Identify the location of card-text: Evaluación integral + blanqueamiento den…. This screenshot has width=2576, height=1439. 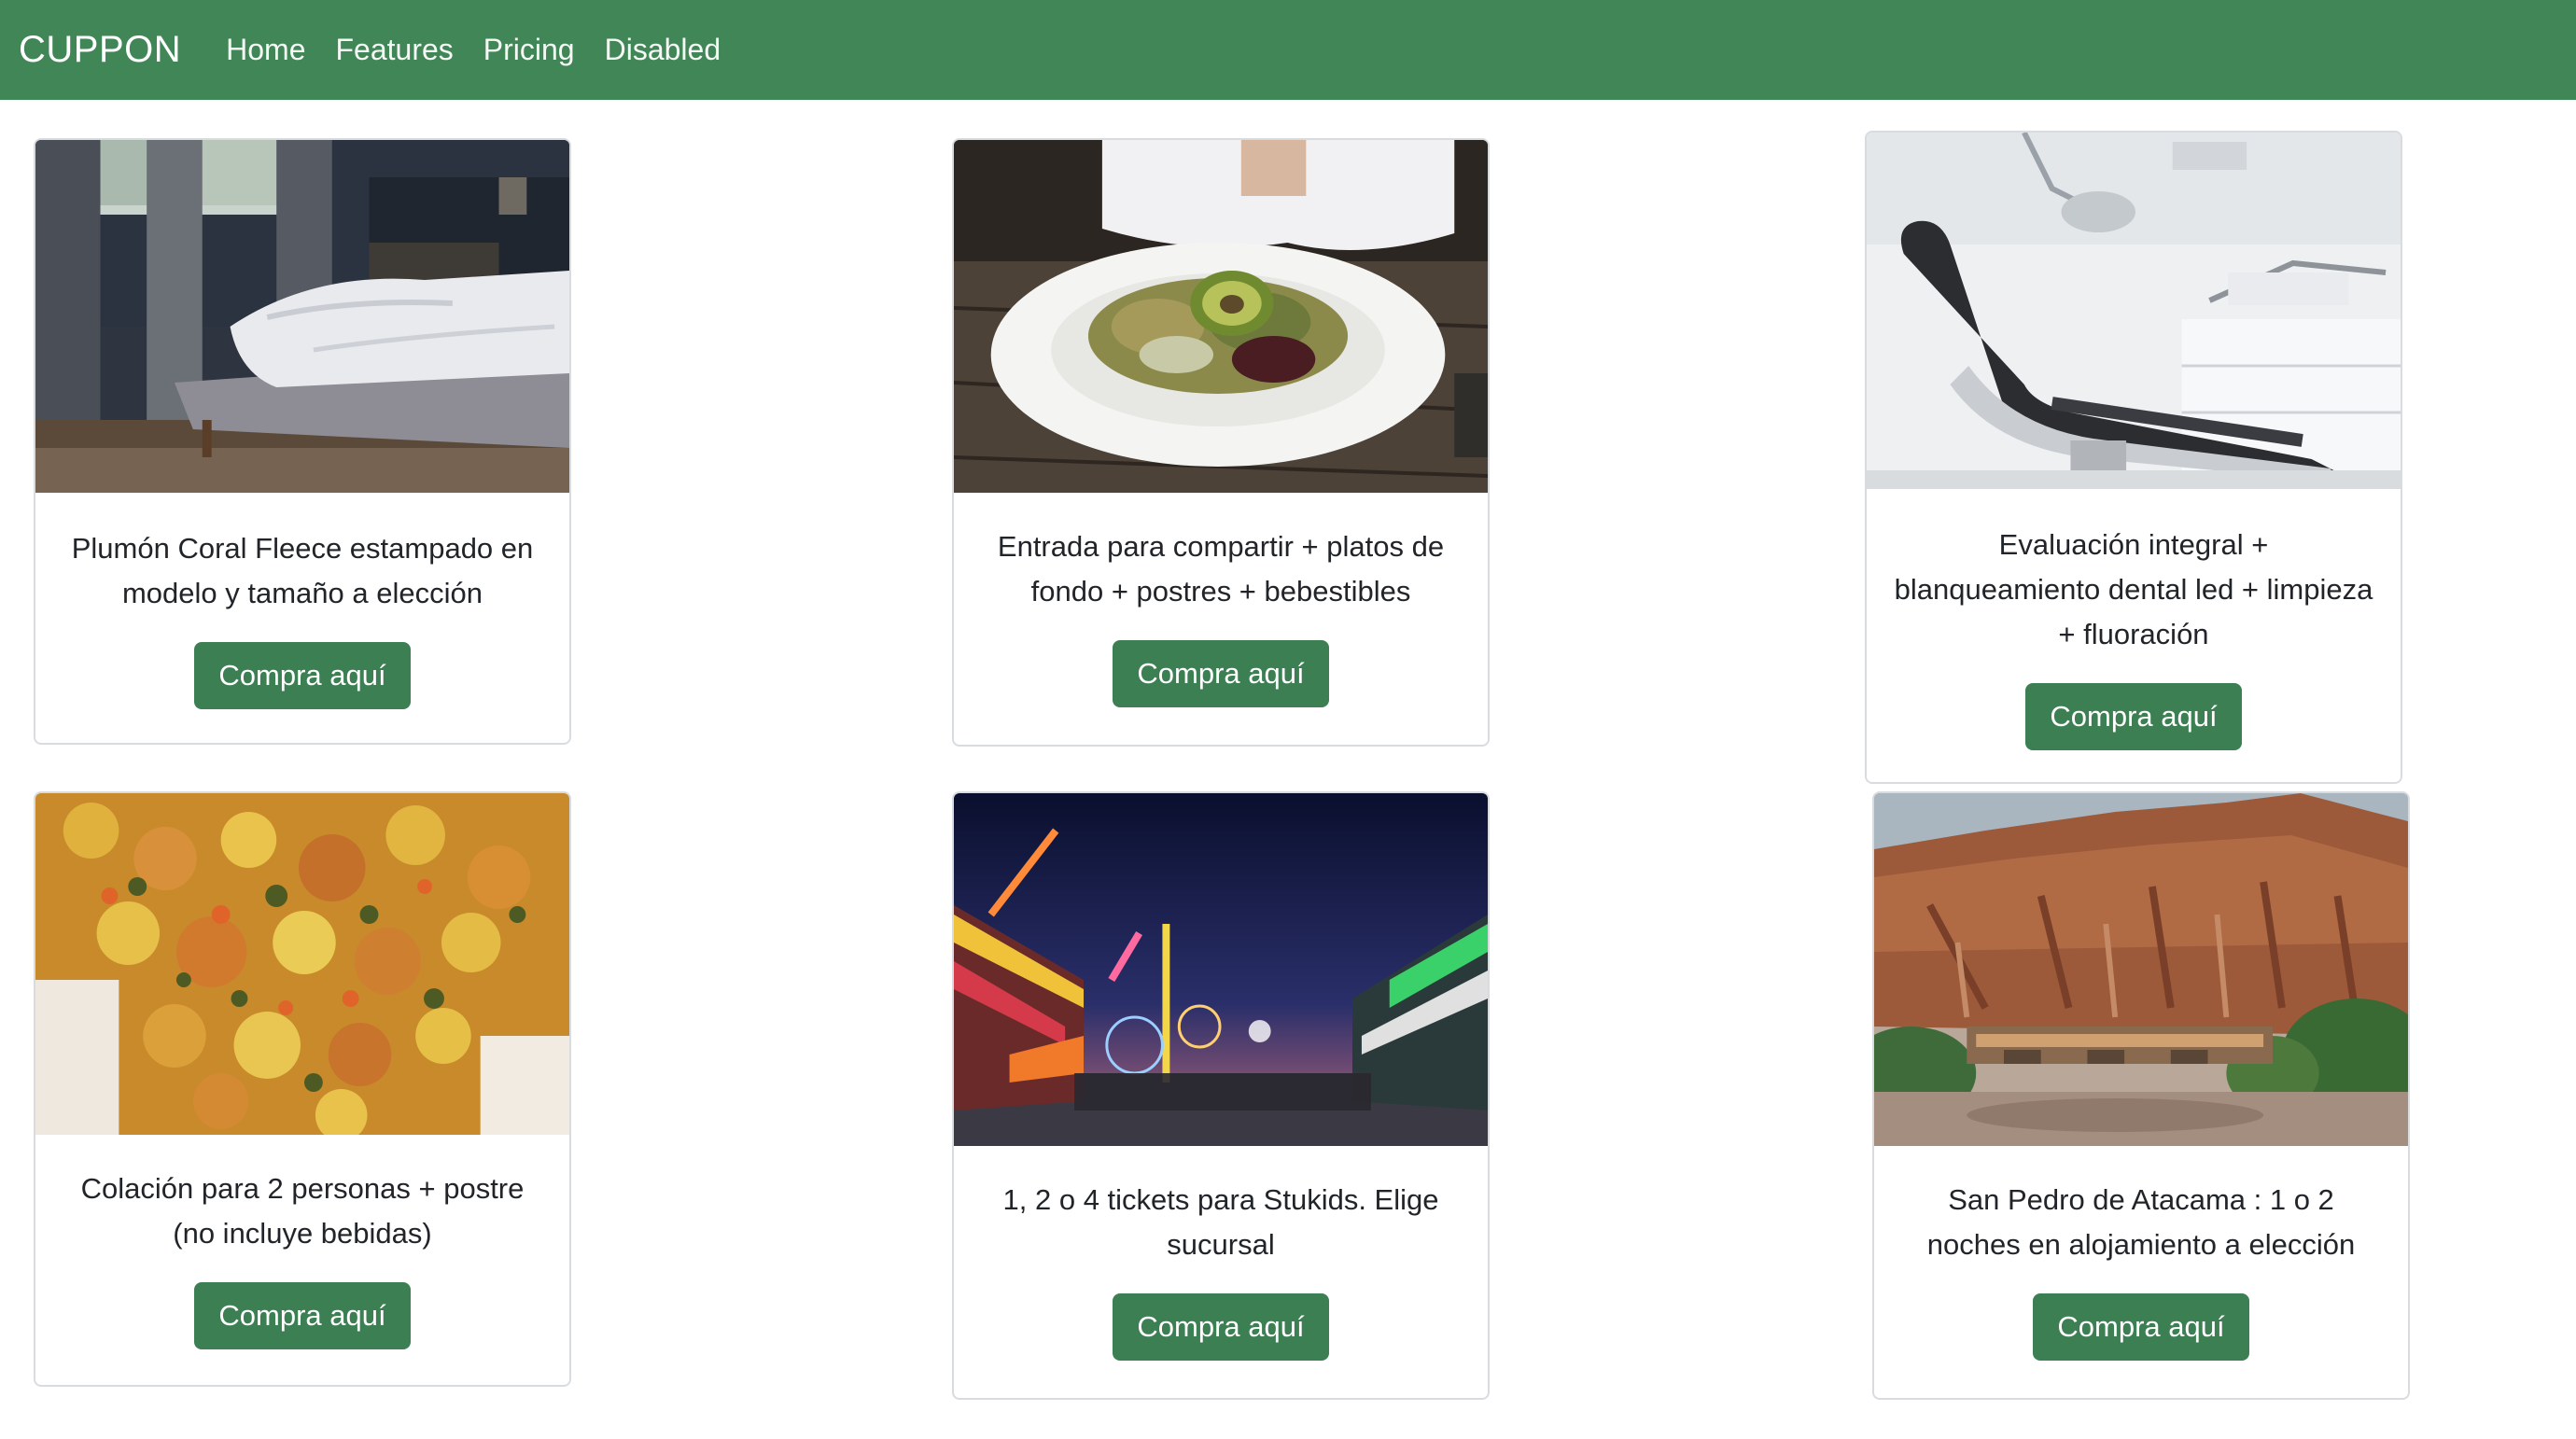
(2133, 589).